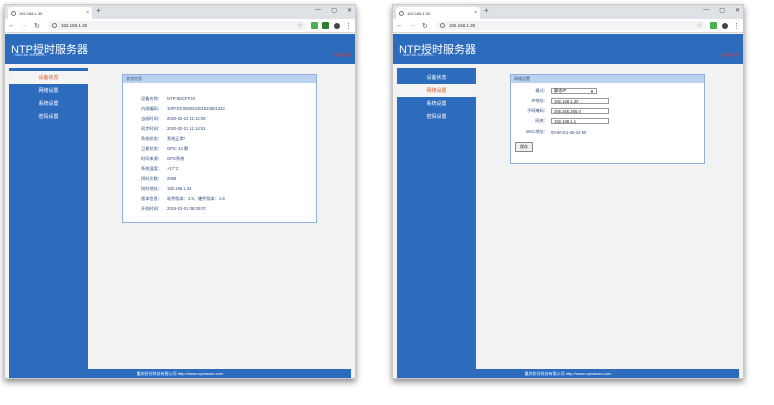 The width and height of the screenshot is (774, 405). I want to click on mode-value: 静态IP, so click(560, 90).